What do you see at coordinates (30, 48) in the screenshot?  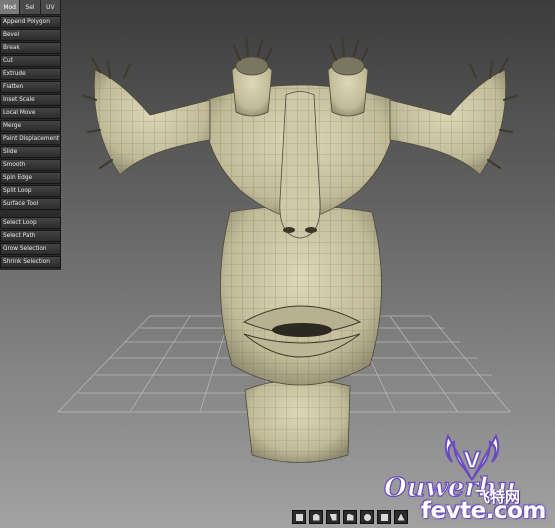 I see `tool-break-button: Break` at bounding box center [30, 48].